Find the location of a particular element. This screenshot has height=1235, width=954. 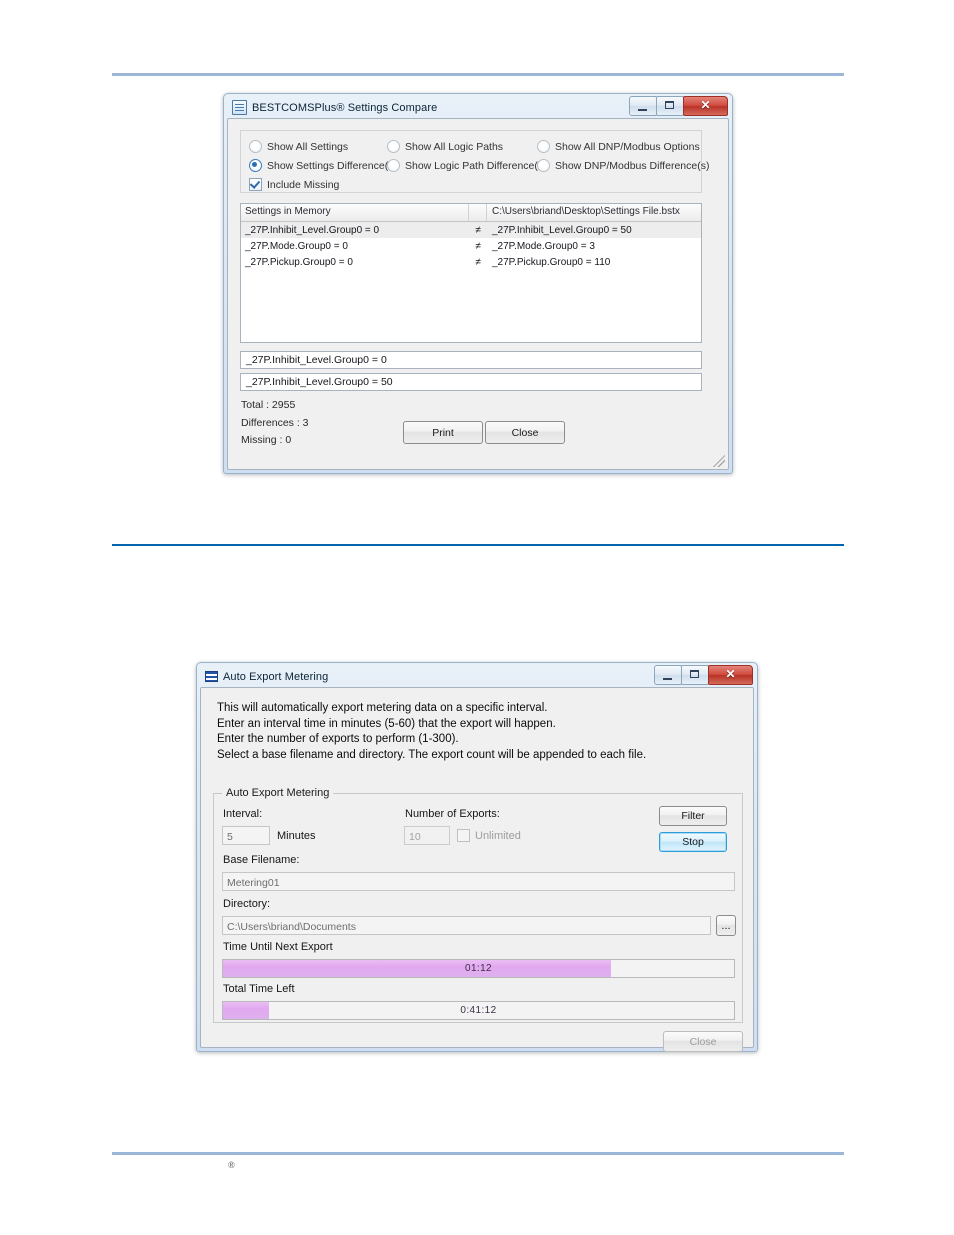

cell-file: _27P.Inhibit_Level.Group0 = 50 is located at coordinates (562, 230).